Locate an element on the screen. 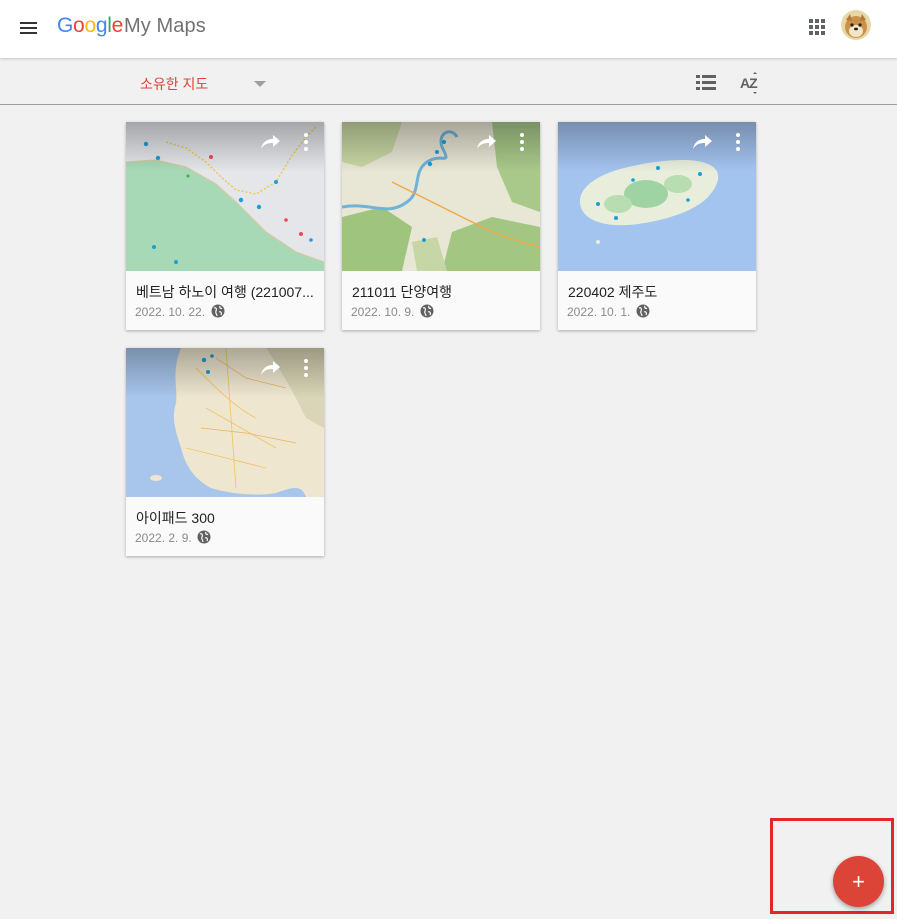 Image resolution: width=897 pixels, height=919 pixels. owner-filter-label: 소유한 지도 is located at coordinates (174, 84).